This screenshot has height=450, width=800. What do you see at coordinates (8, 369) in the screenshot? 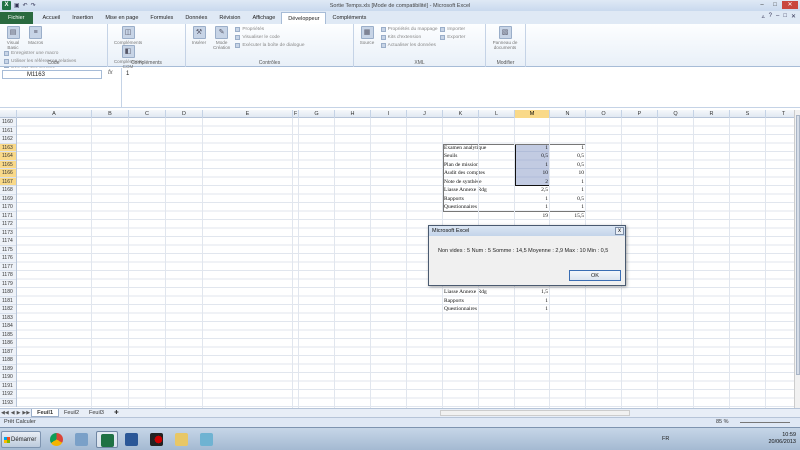
I see `row-header-1189: 1189` at bounding box center [8, 369].